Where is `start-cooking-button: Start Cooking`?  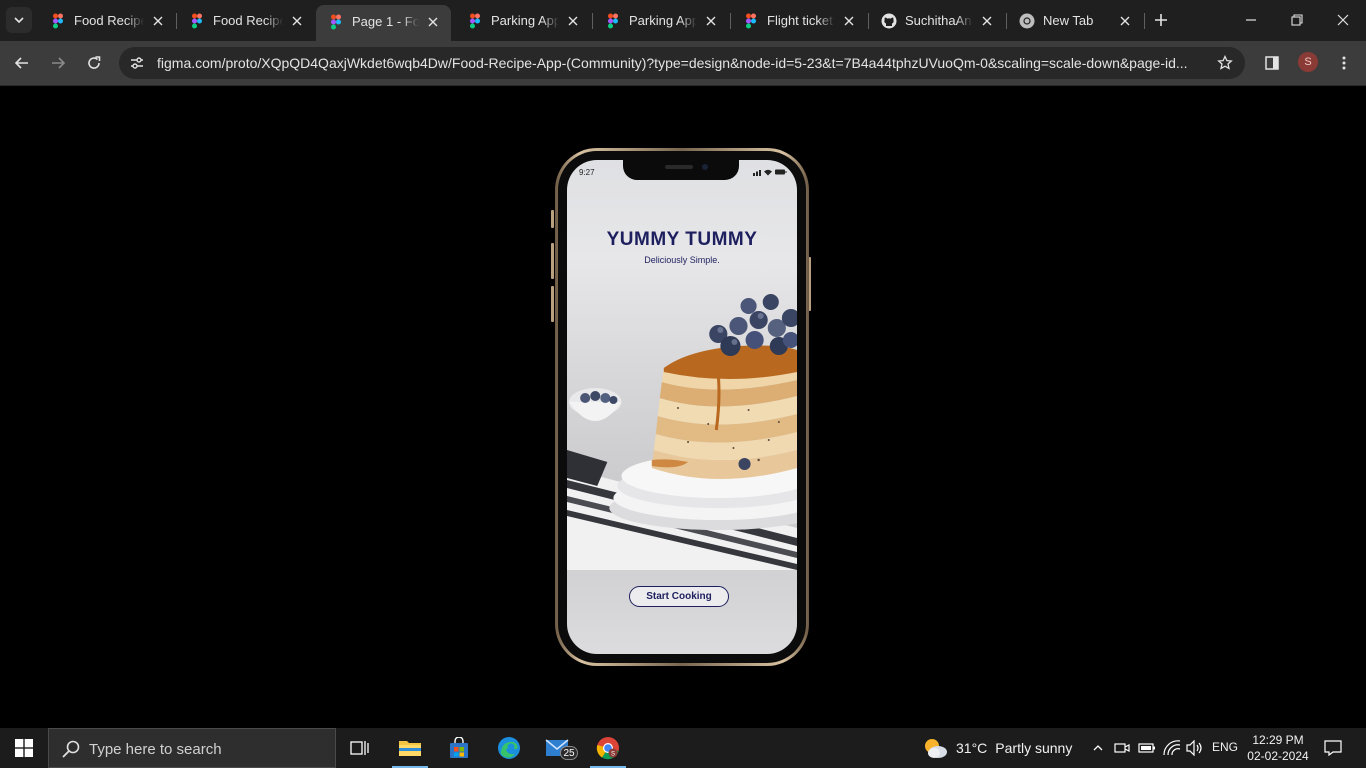 start-cooking-button: Start Cooking is located at coordinates (679, 596).